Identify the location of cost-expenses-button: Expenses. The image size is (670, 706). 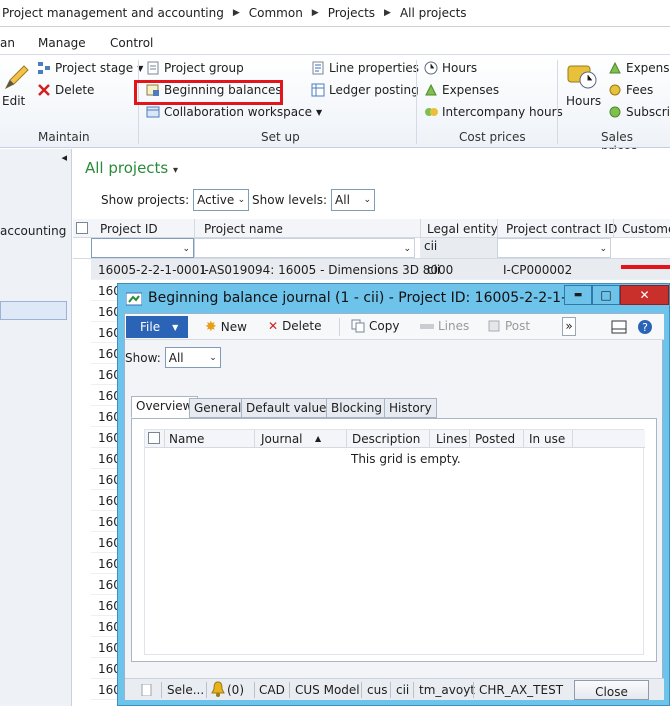
(461, 90).